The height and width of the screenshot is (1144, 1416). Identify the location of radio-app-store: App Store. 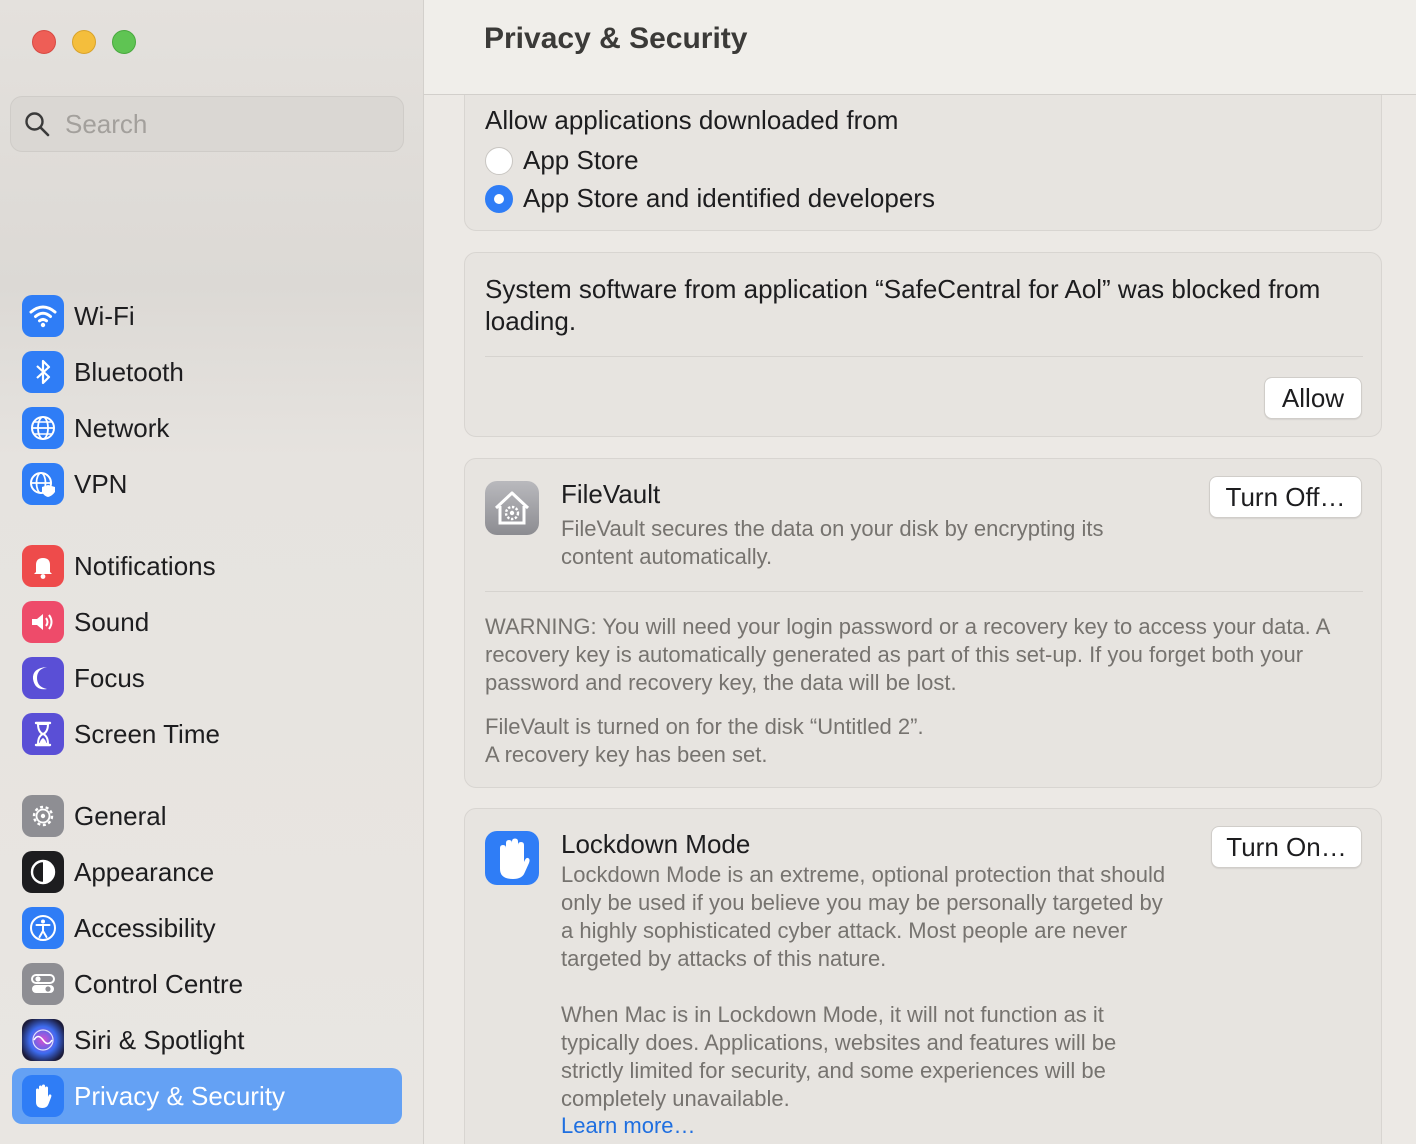
(562, 160).